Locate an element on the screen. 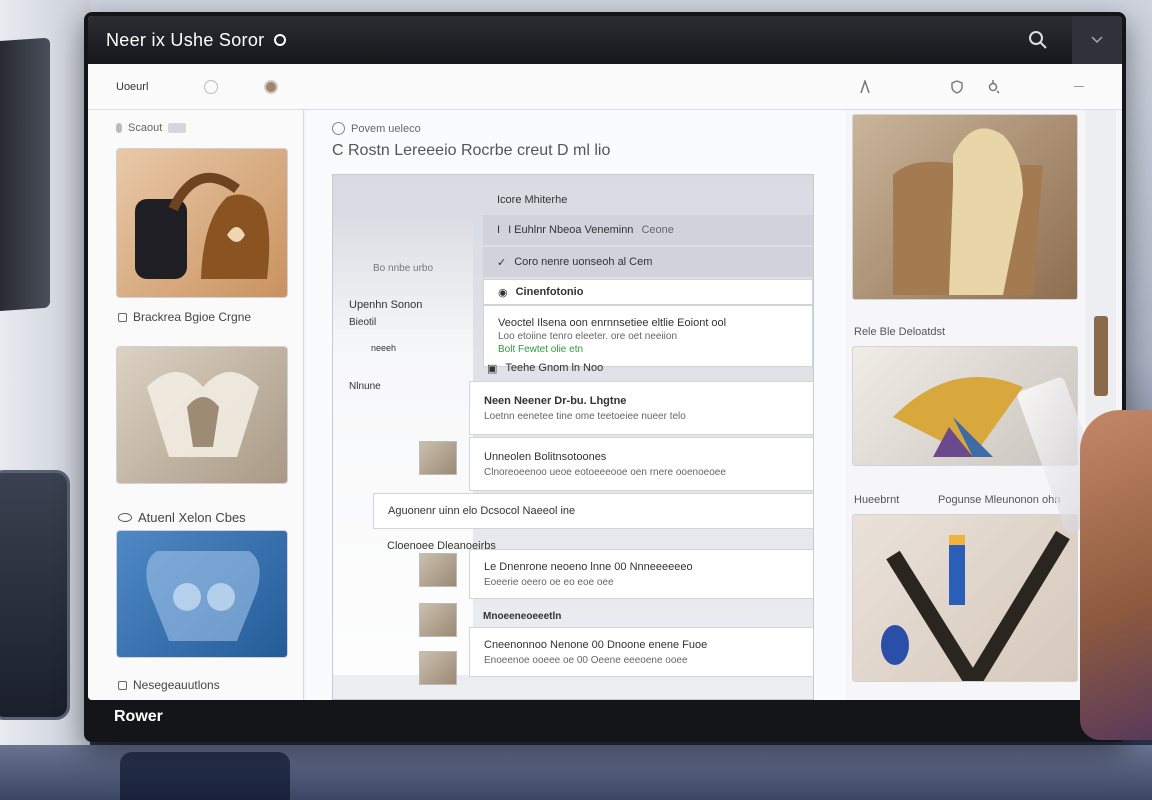 The width and height of the screenshot is (1152, 800). bullet-icon: I is located at coordinates (499, 230).